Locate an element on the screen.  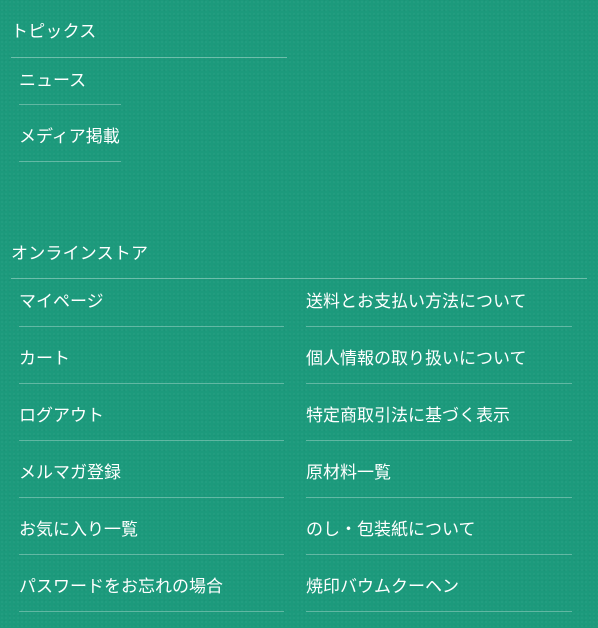
link-media-underline is located at coordinates (70, 161).